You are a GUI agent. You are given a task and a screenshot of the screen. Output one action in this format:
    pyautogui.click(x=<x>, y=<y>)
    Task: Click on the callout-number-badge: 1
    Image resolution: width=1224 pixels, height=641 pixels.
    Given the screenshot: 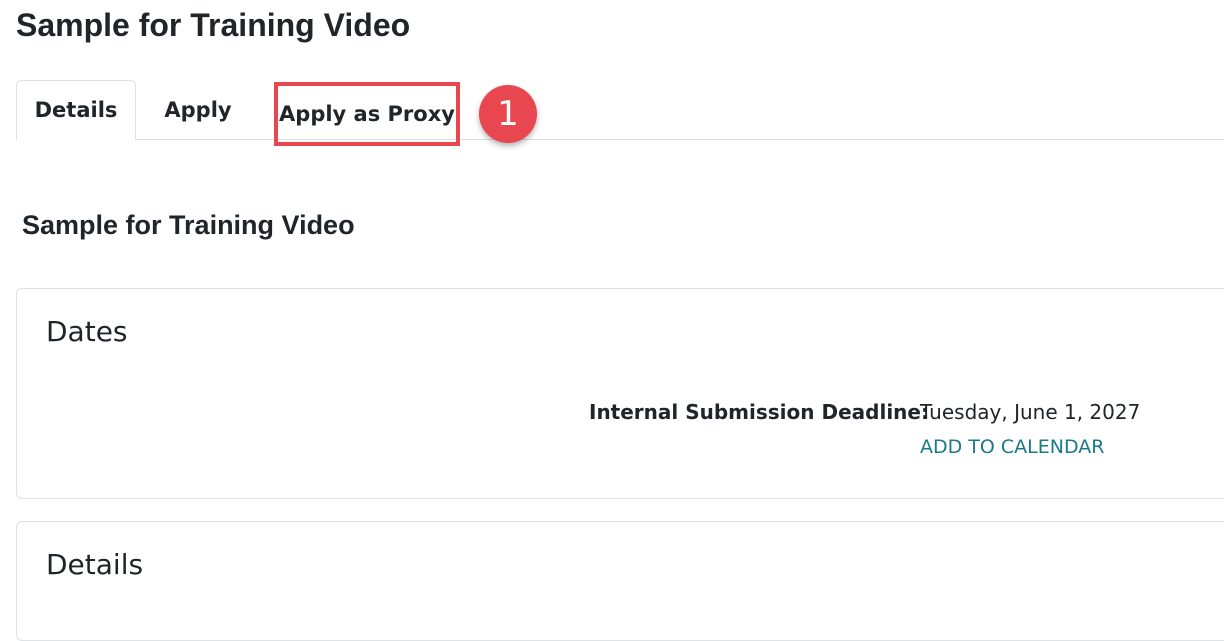 What is the action you would take?
    pyautogui.click(x=508, y=114)
    